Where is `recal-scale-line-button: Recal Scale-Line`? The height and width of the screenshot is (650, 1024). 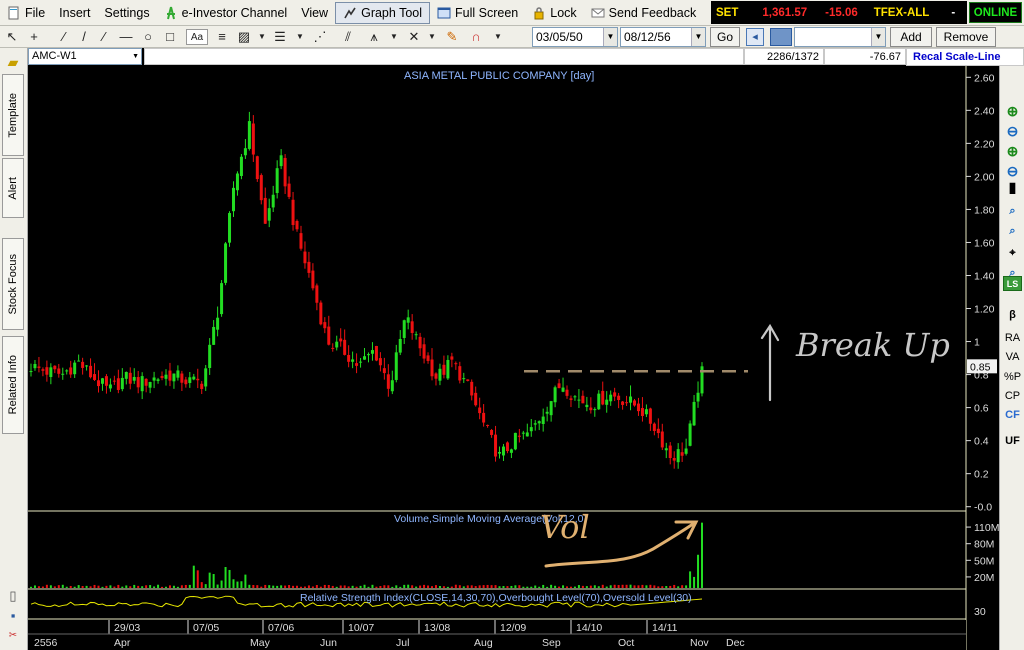
recal-scale-line-button: Recal Scale-Line is located at coordinates (965, 57).